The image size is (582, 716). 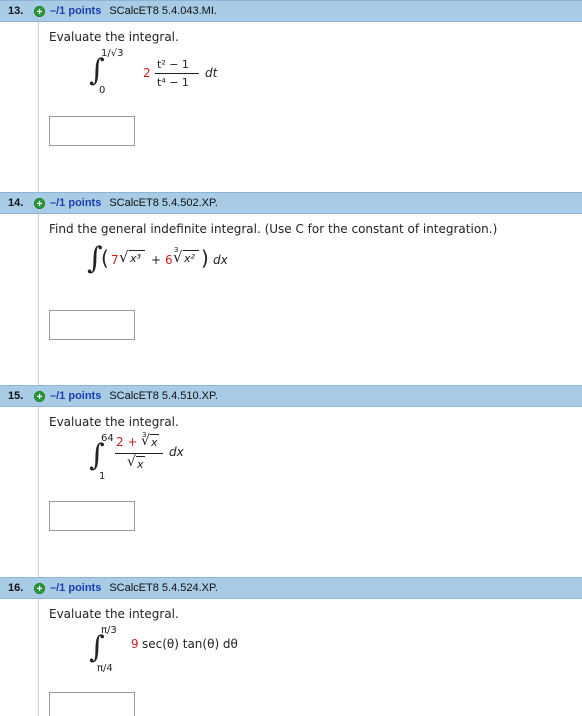 I want to click on integral-expression: ∫ 64 1 2 + 3 √ x √ x dx, so click(x=189, y=457).